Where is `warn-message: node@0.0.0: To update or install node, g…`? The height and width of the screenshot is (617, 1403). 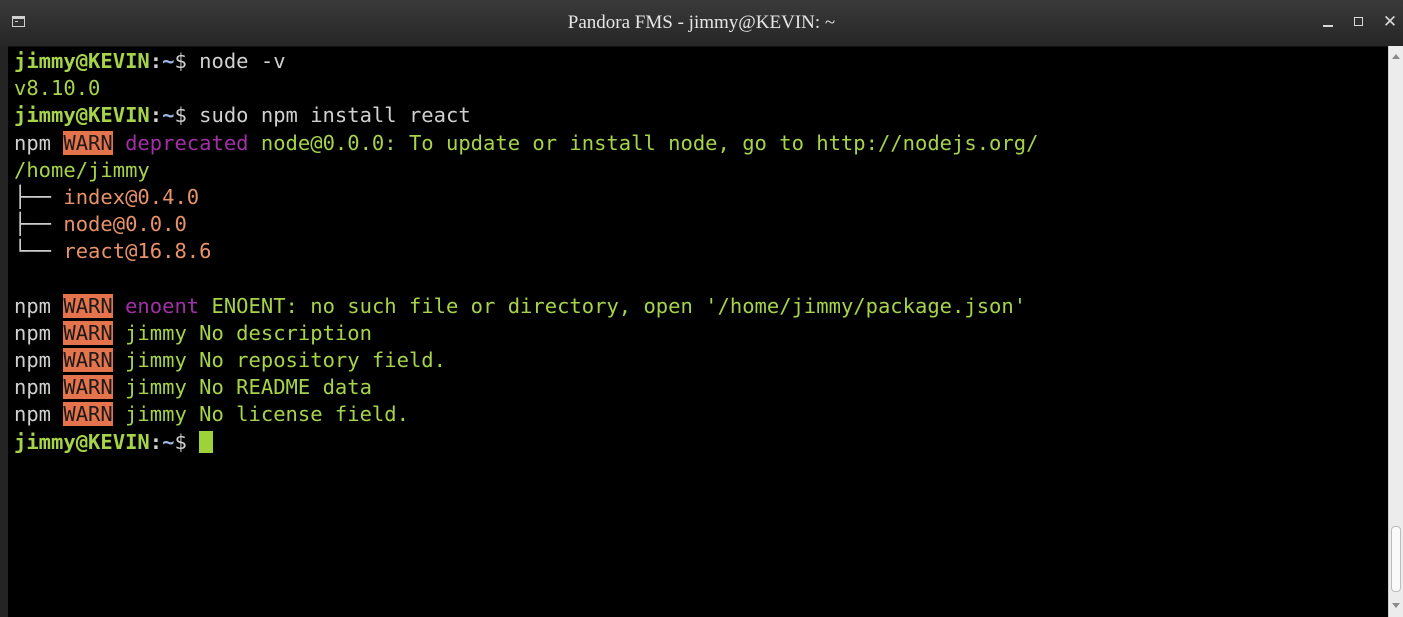
warn-message: node@0.0.0: To update or install node, g… is located at coordinates (643, 142).